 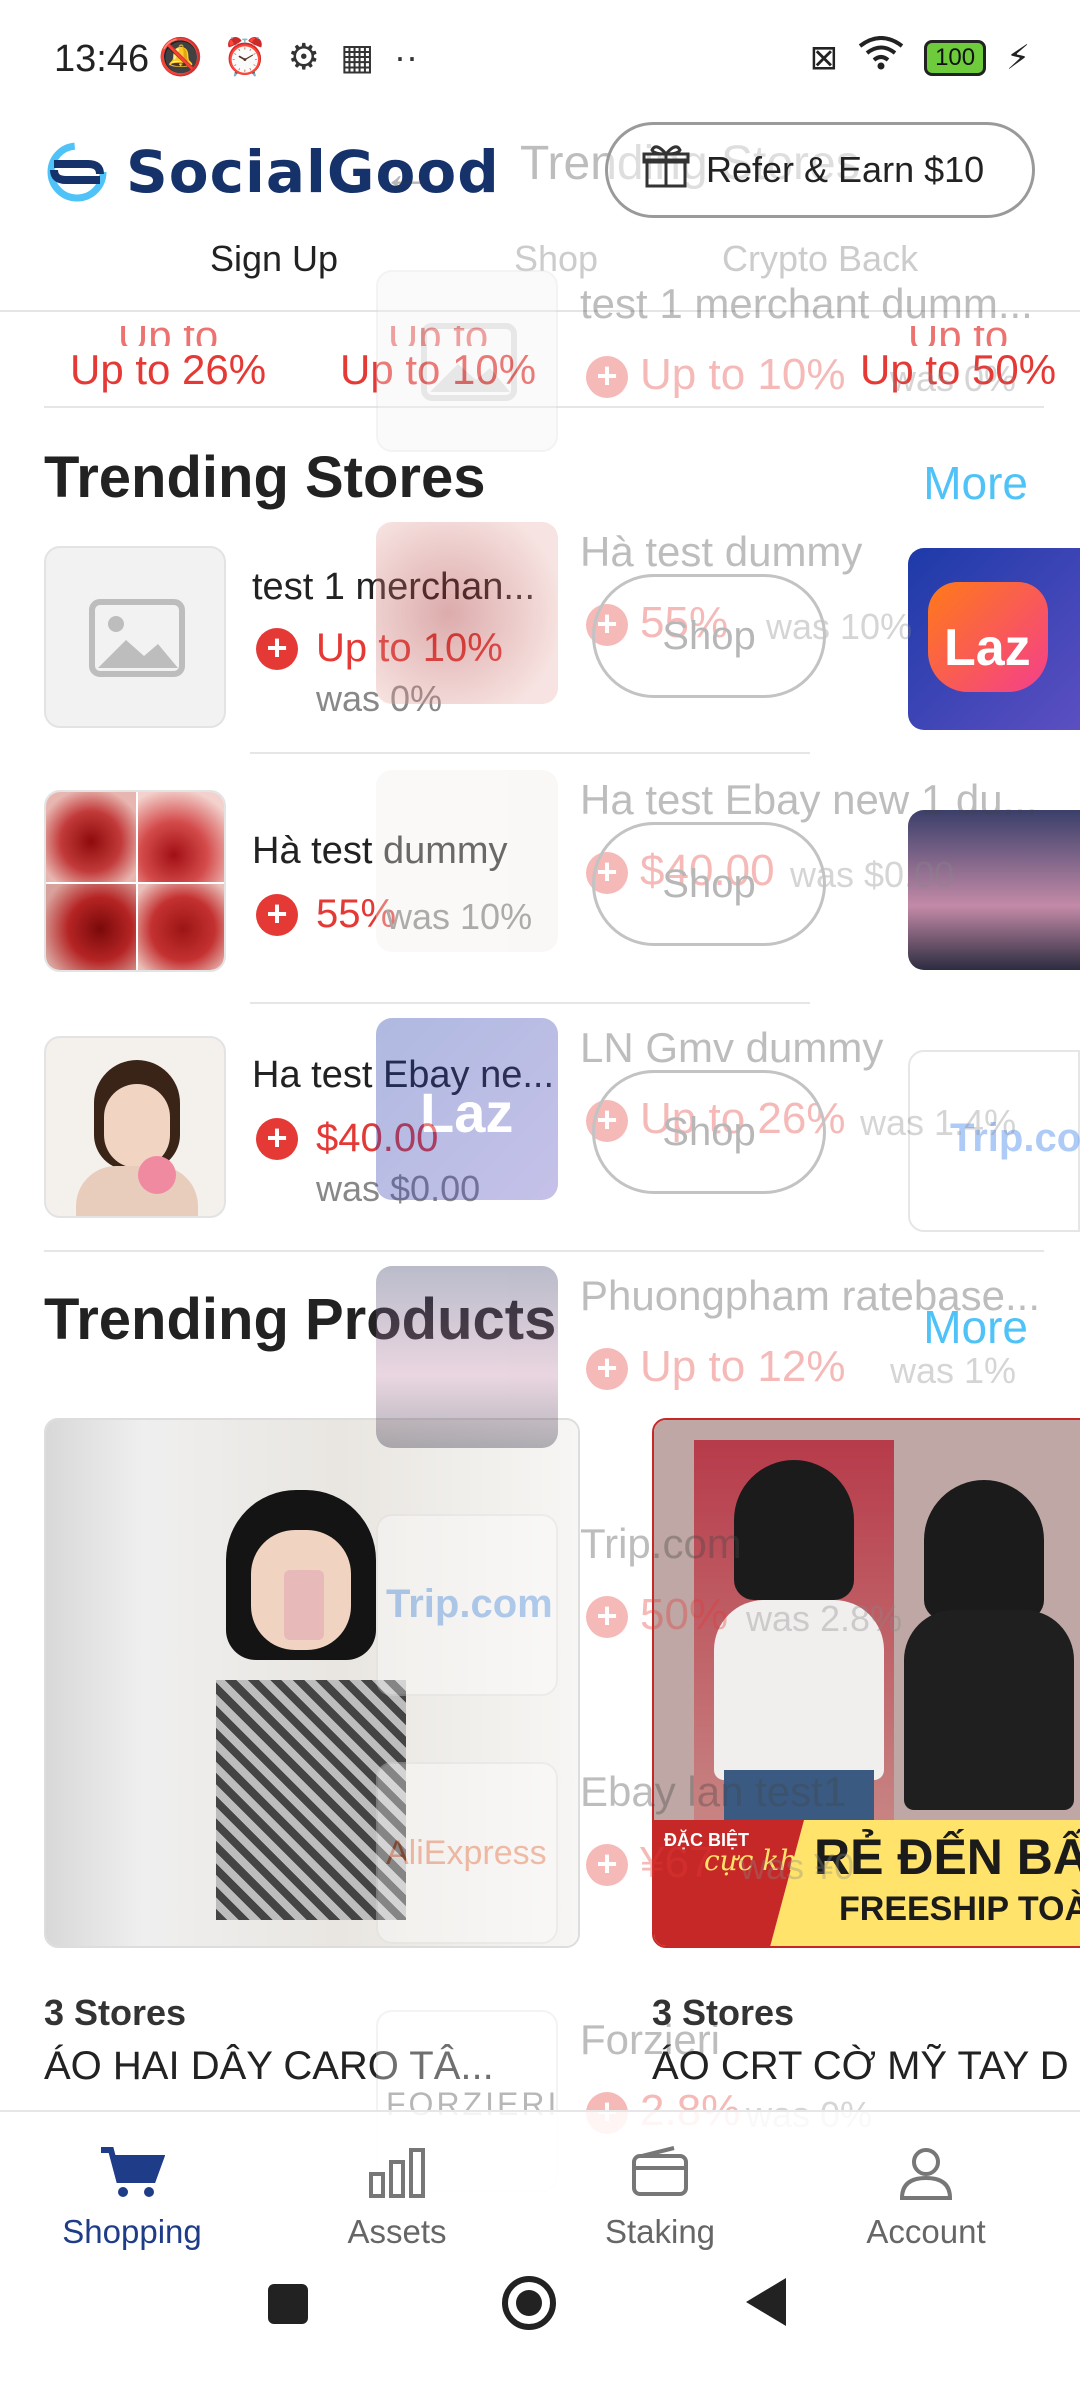 What do you see at coordinates (313, 172) in the screenshot?
I see `brand-name: SocialGood` at bounding box center [313, 172].